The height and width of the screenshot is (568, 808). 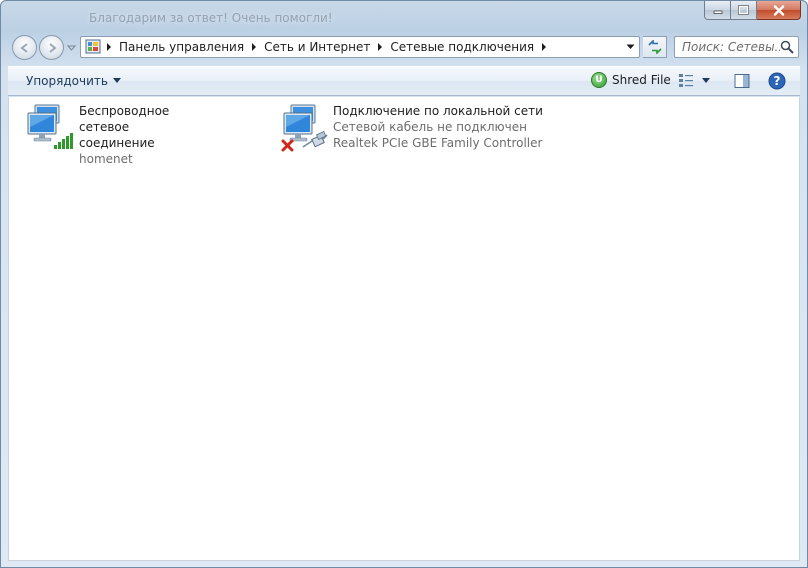 What do you see at coordinates (438, 143) in the screenshot?
I see `connection-adapter: Realtek PCIe GBE Family Controller` at bounding box center [438, 143].